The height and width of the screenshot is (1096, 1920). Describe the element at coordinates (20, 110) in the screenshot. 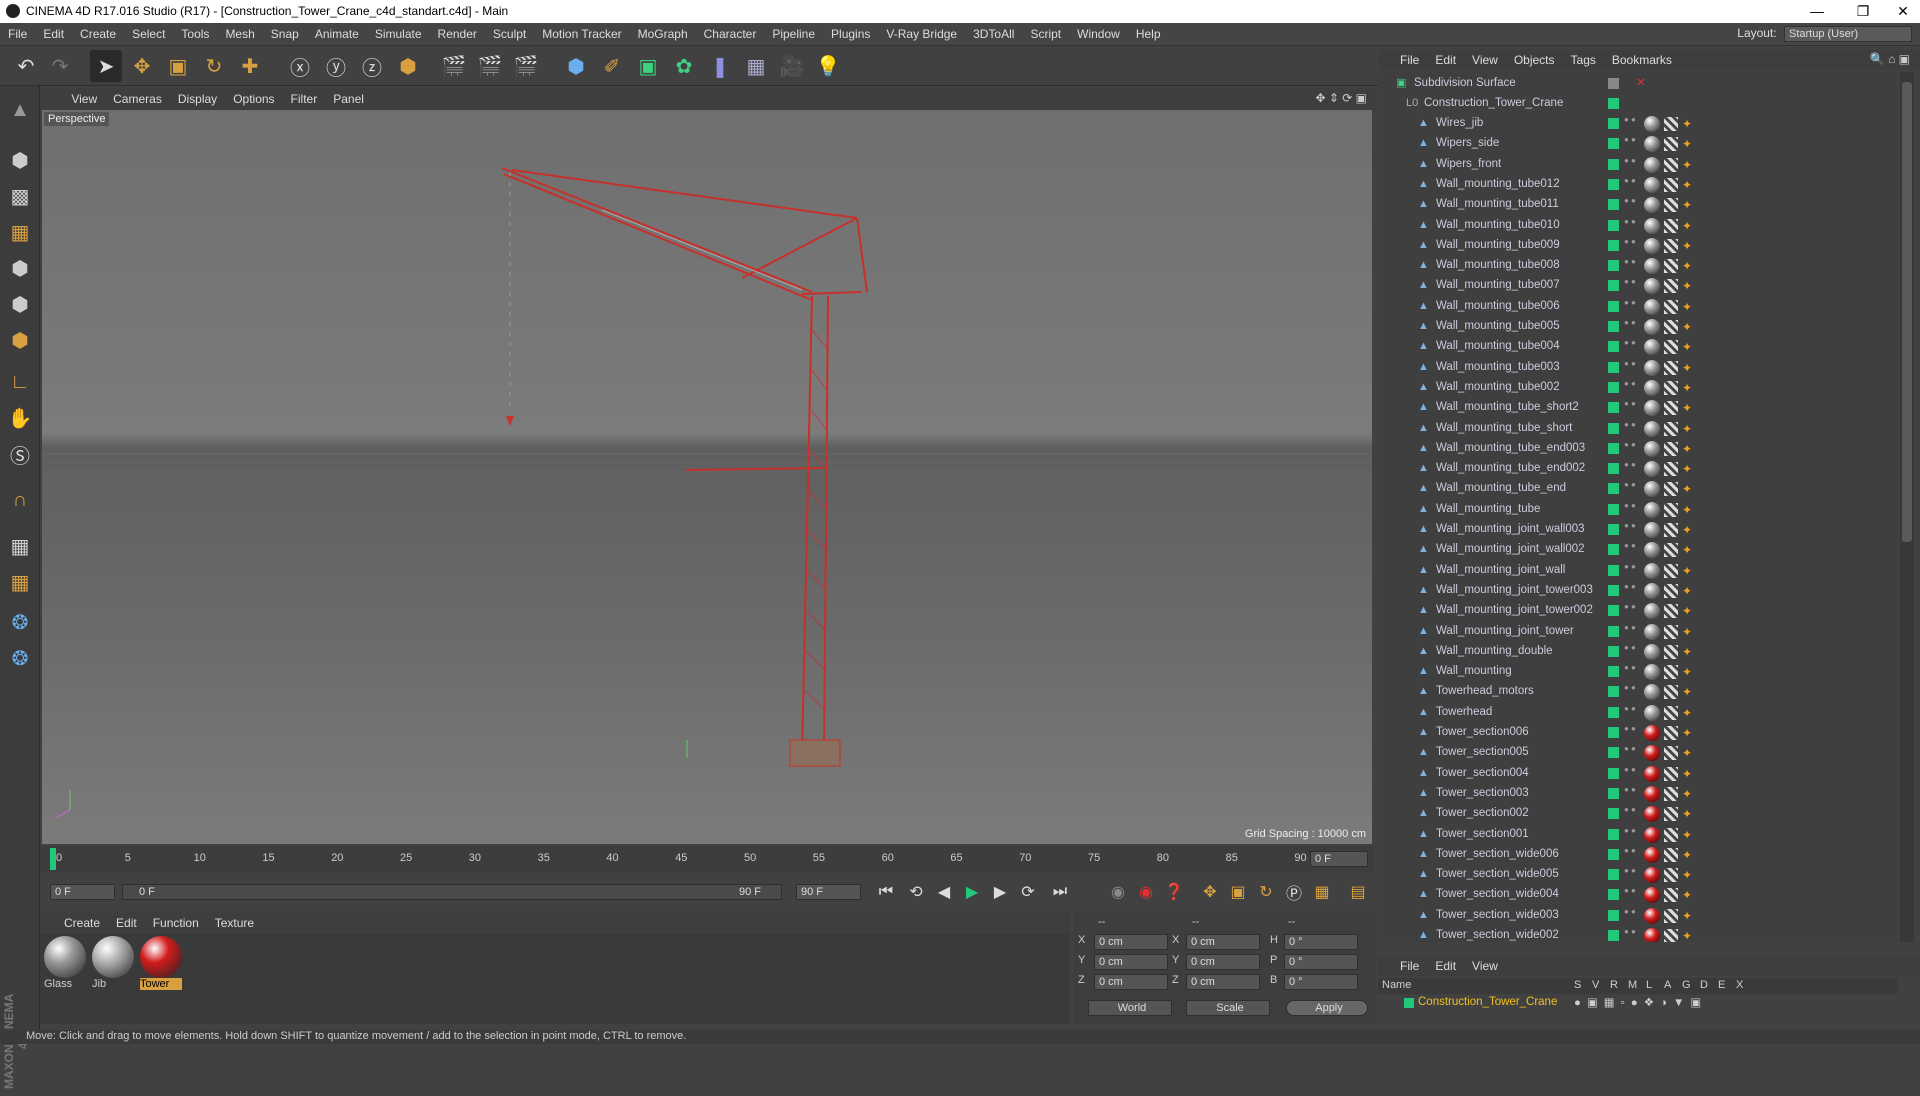

I see `make-editable-icon: ▲` at that location.